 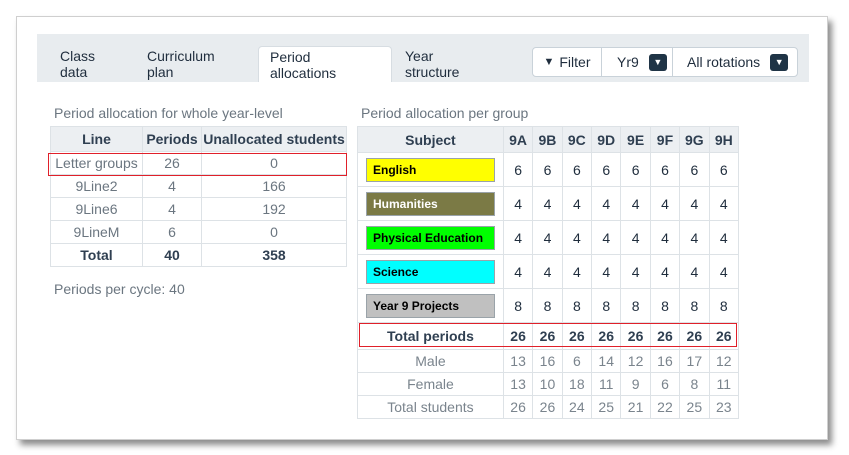 I want to click on total-row: Total 40 358, so click(x=198, y=255).